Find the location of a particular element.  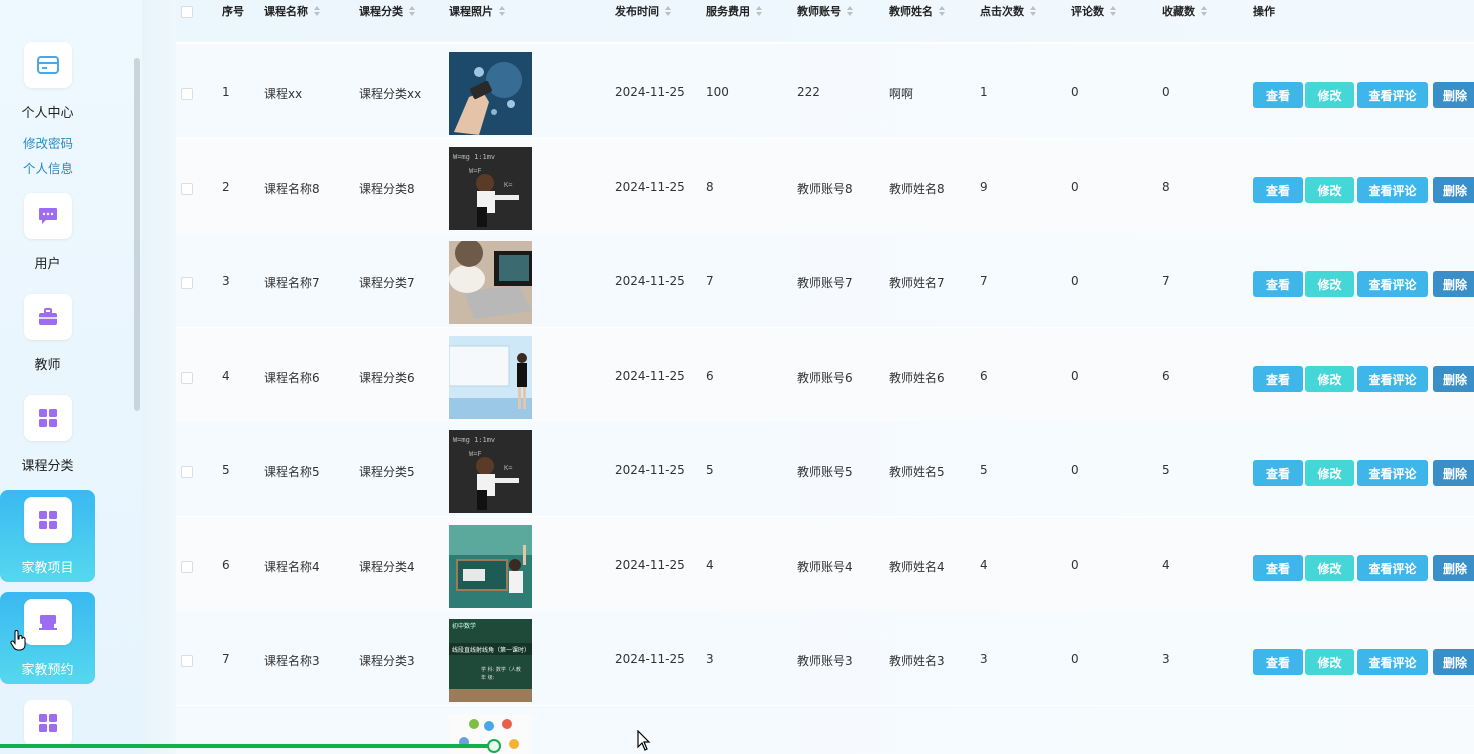

sidebar-item-tutoring-projects: 家教项目 is located at coordinates (47, 536).